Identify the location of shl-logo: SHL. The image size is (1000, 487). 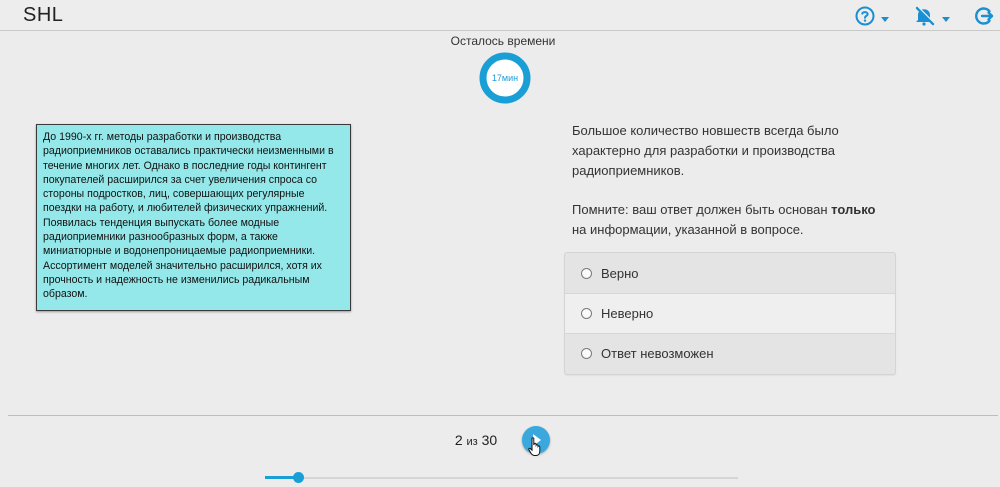
(43, 15).